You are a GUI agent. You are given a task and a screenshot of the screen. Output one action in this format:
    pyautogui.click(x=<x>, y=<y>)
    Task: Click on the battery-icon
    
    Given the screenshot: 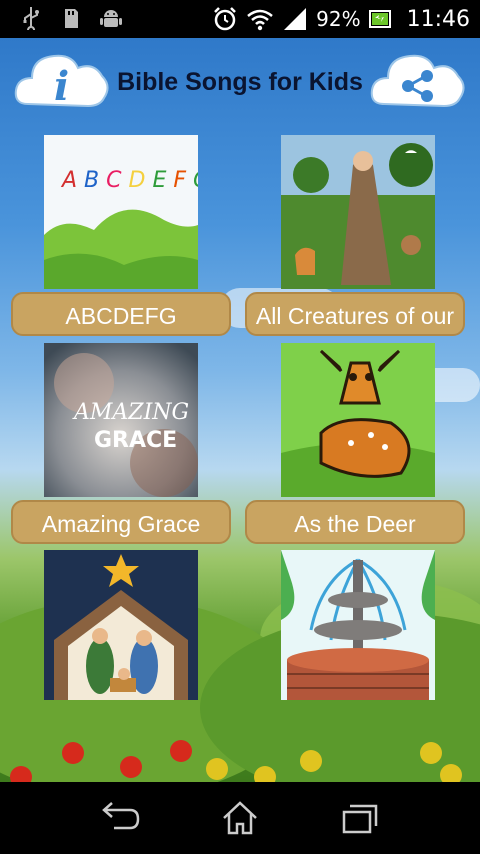 What is the action you would take?
    pyautogui.click(x=379, y=19)
    